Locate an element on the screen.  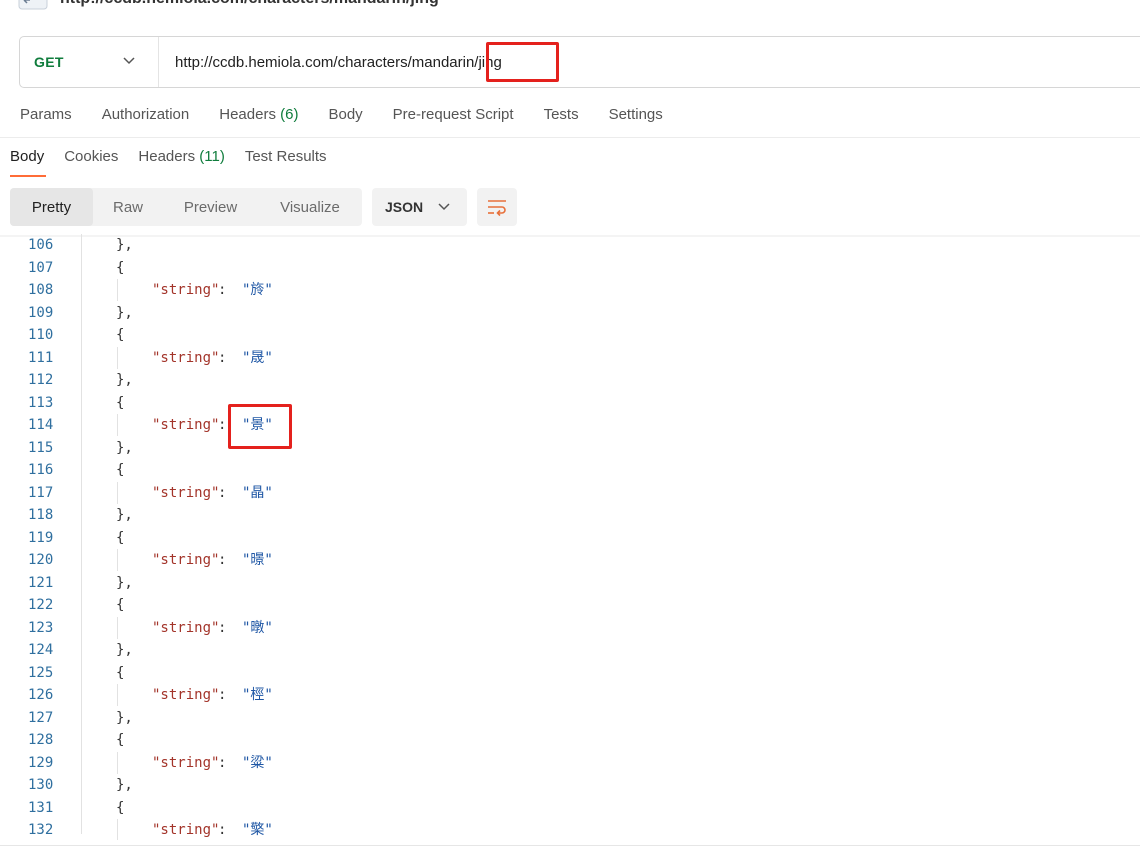
view-raw-button: Raw is located at coordinates (128, 207).